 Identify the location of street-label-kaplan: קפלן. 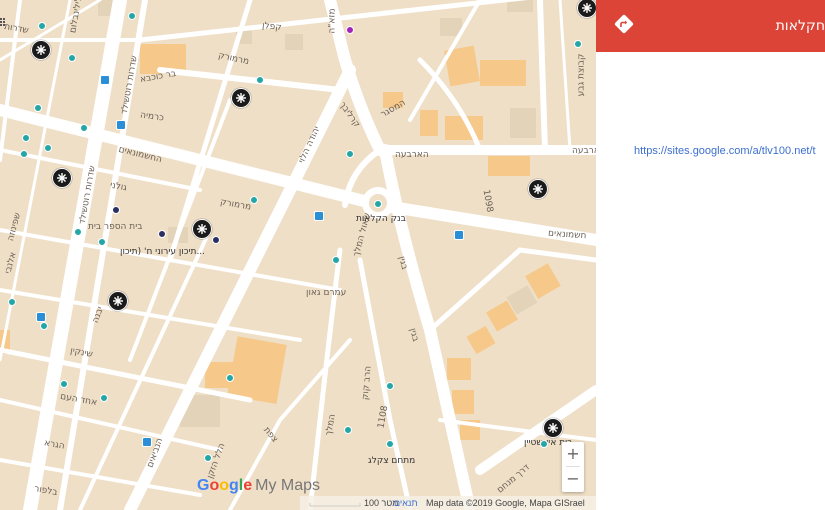
(272, 27).